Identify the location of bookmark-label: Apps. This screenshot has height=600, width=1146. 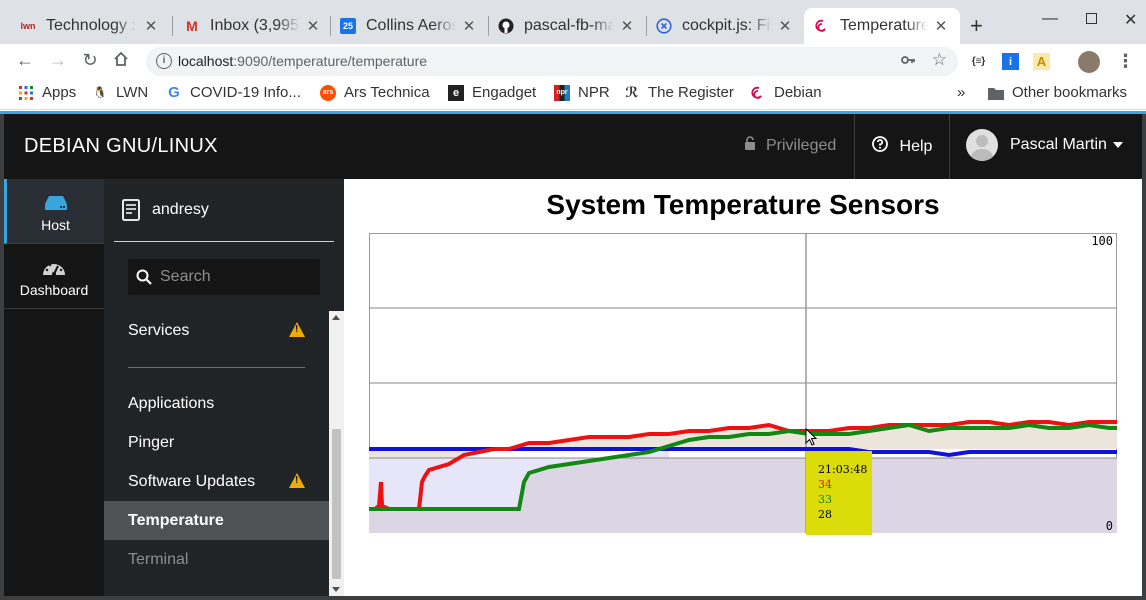
(59, 92).